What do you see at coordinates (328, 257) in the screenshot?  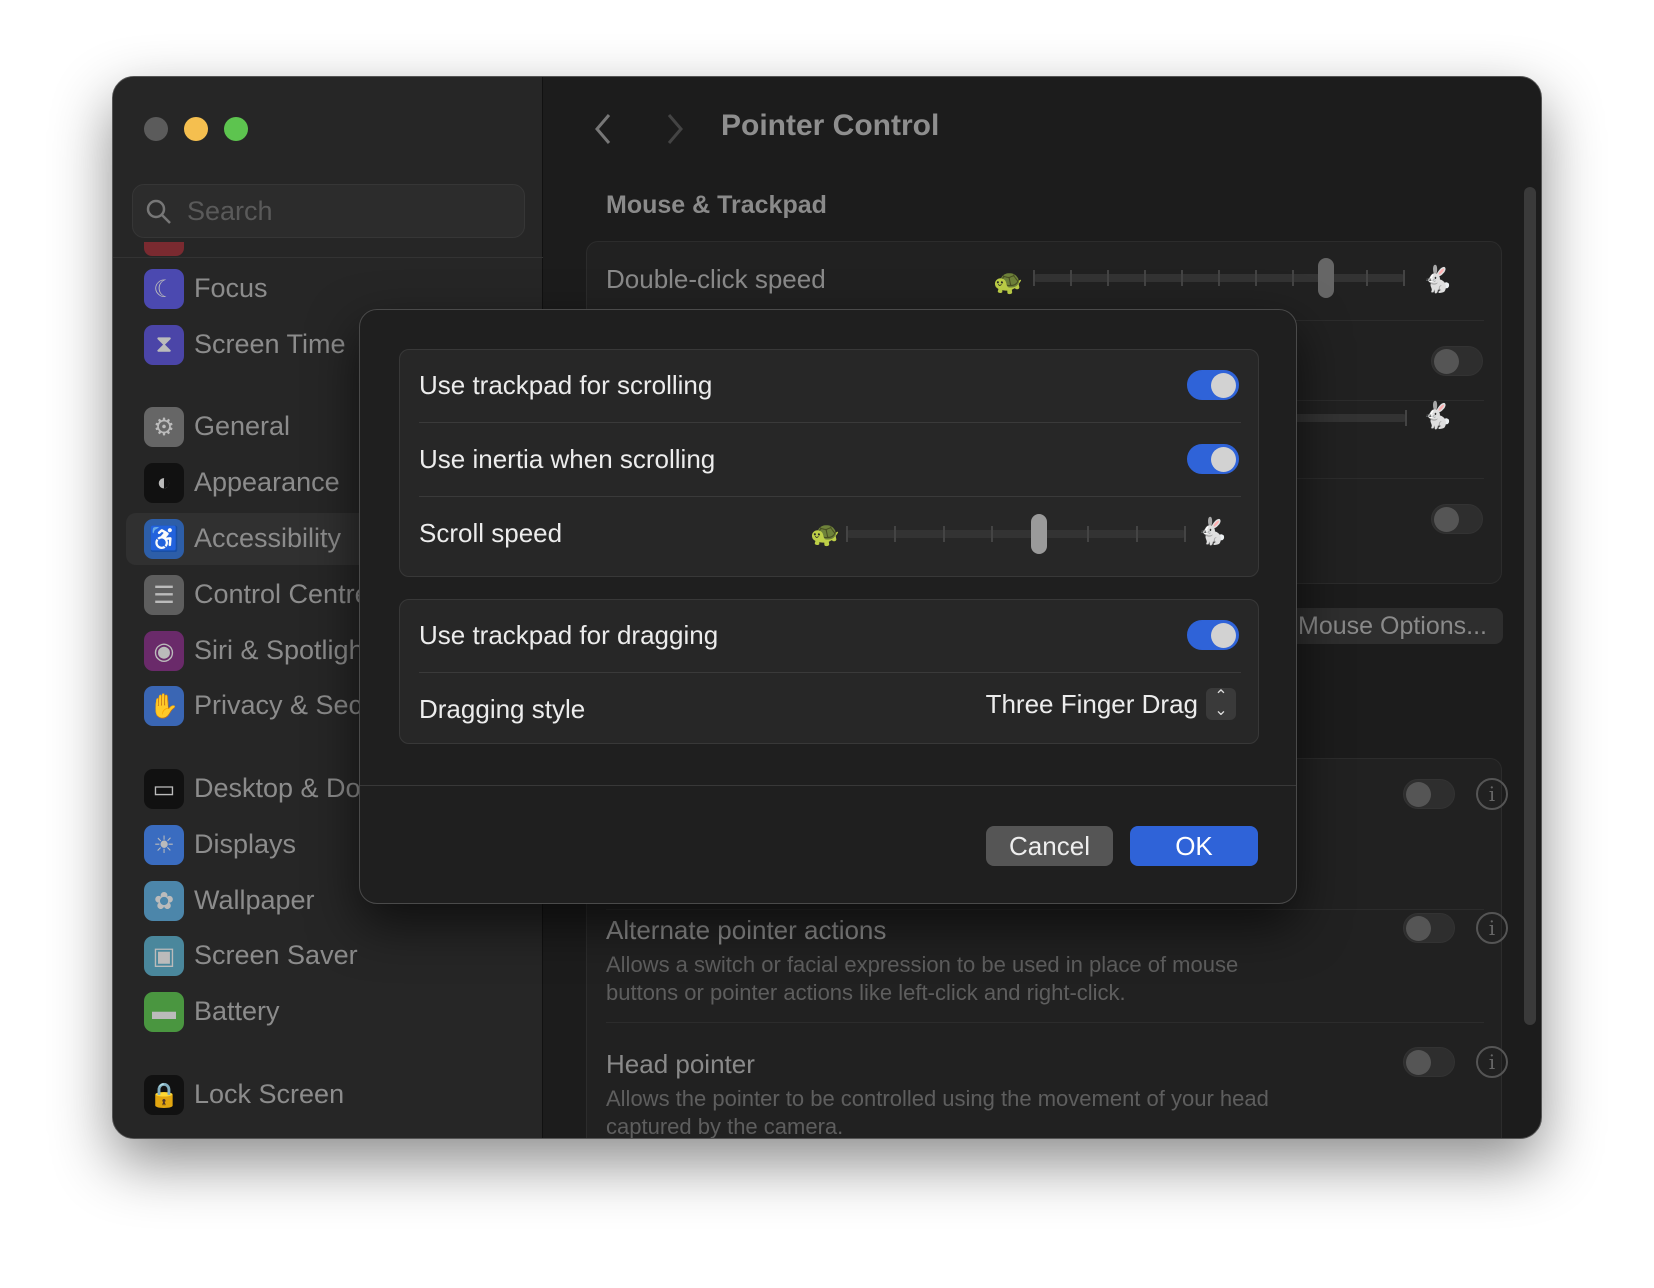 I see `sidebar-divider` at bounding box center [328, 257].